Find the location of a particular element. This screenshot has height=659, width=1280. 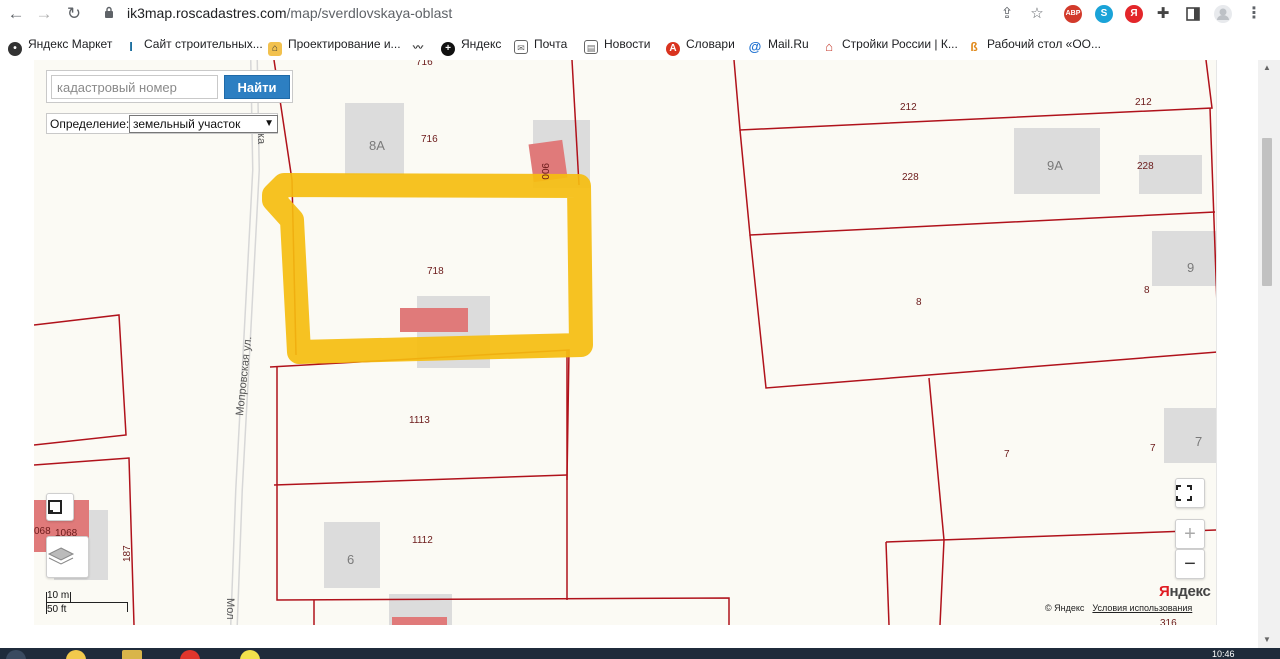

plot-718: 718 is located at coordinates (435, 271).